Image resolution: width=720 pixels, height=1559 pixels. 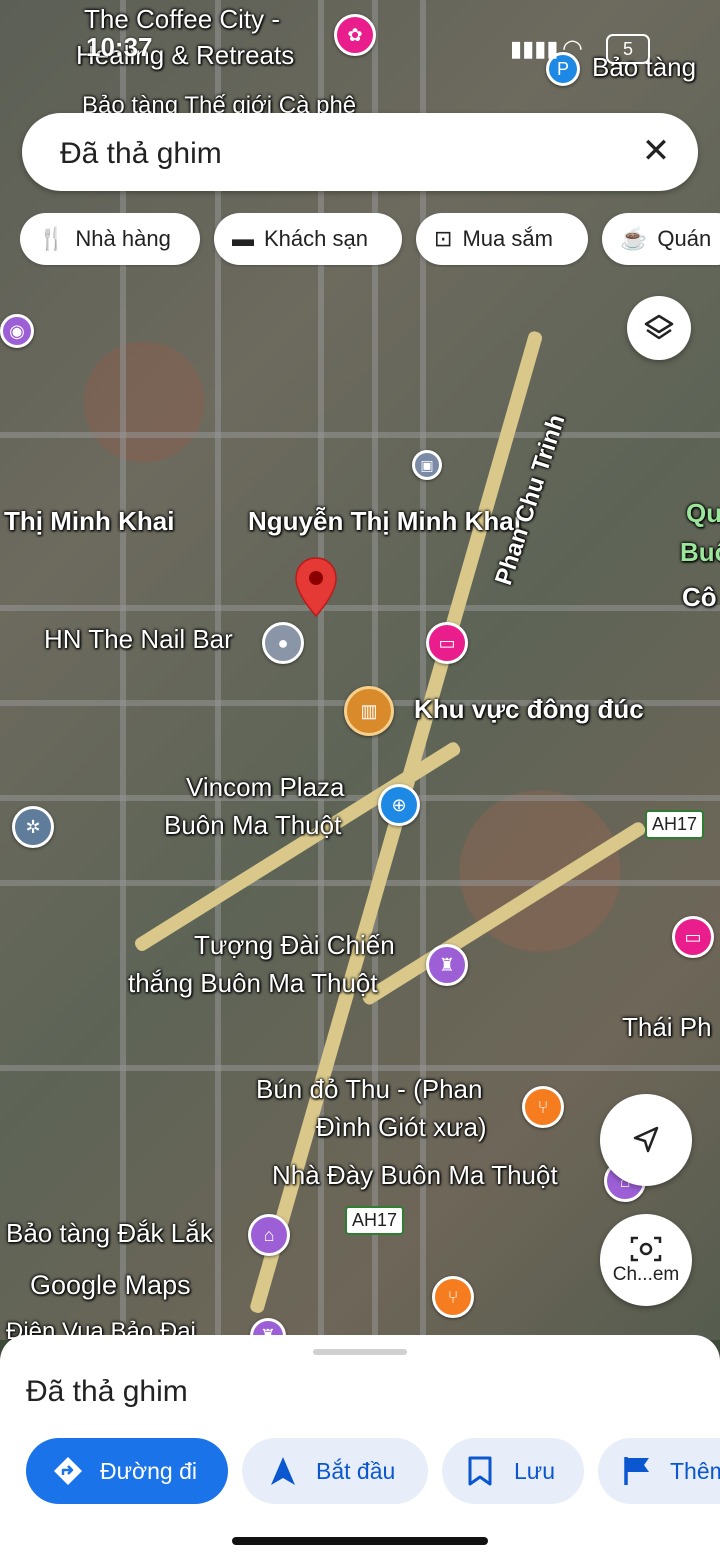 I want to click on map-label-tuong-dai-line2: thắng Buôn Ma Thuột, so click(x=253, y=983).